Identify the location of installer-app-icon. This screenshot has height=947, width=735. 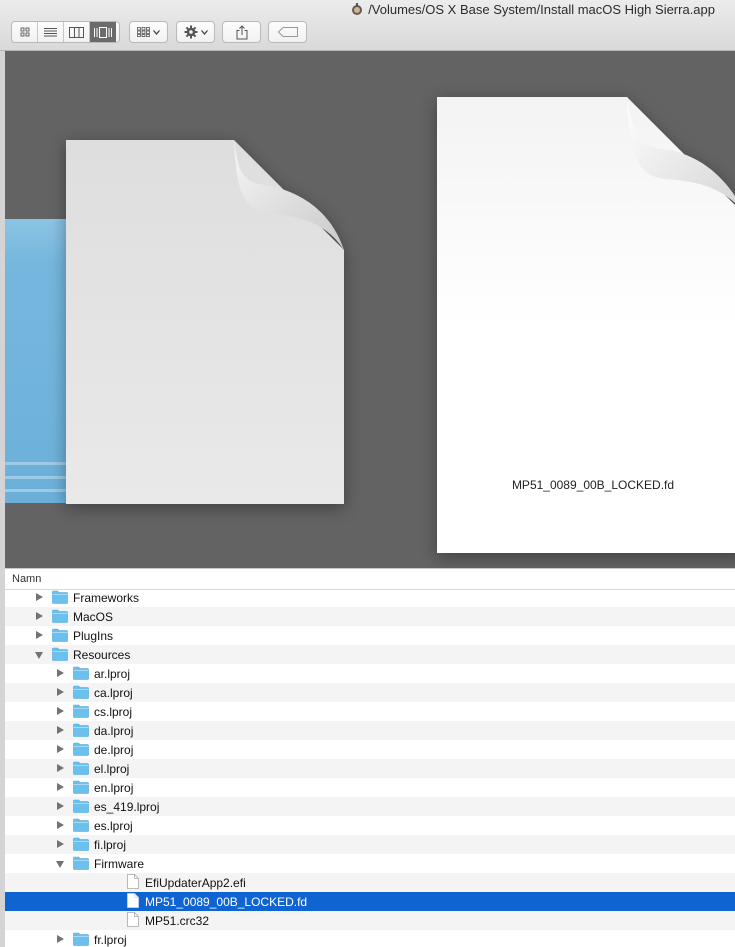
(357, 9).